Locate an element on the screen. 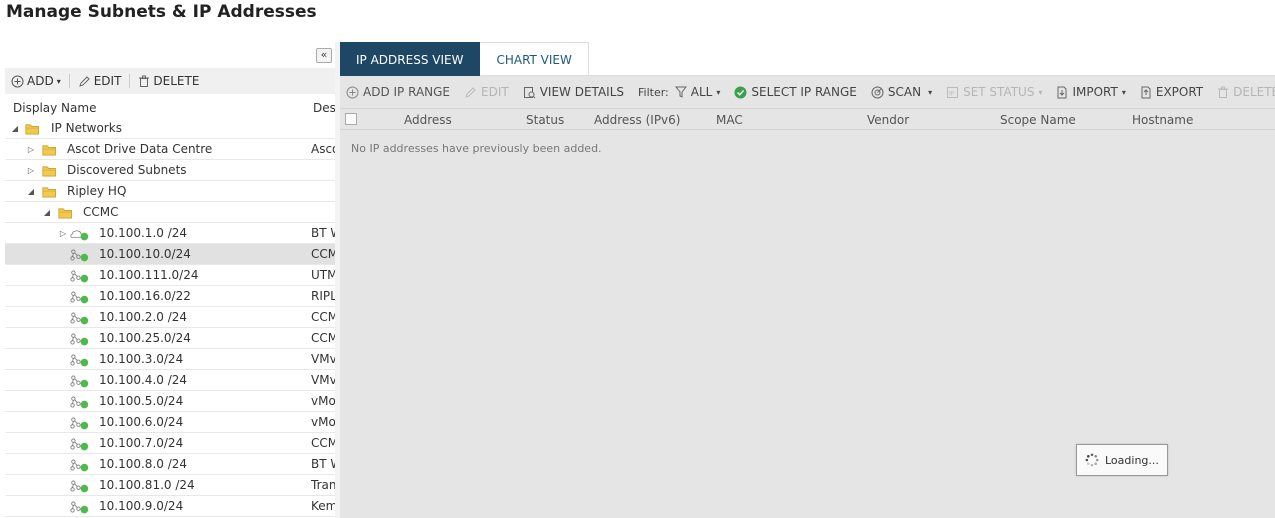 This screenshot has width=1275, height=518. tree-row: ▷ Ascot Drive Data Centre Asco is located at coordinates (170, 149).